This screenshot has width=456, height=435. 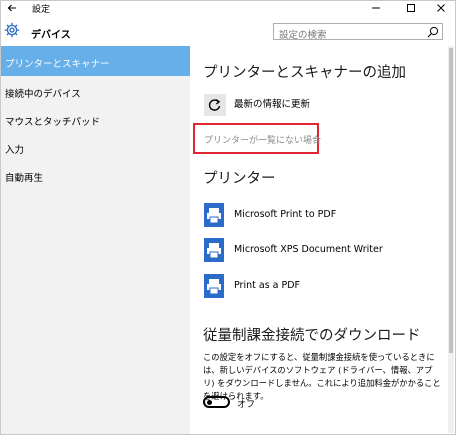 I want to click on window-title: 設定, so click(x=41, y=10).